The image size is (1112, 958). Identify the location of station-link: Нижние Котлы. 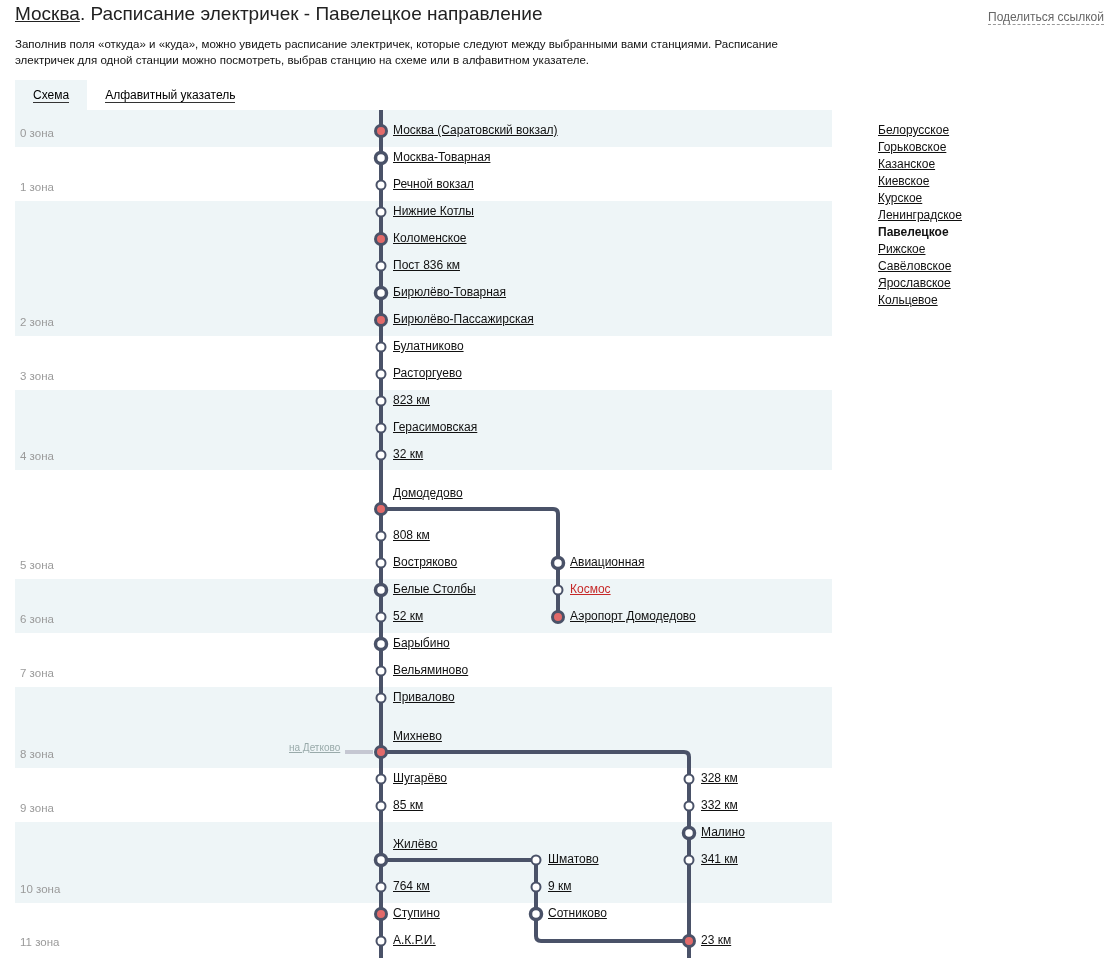
(433, 211).